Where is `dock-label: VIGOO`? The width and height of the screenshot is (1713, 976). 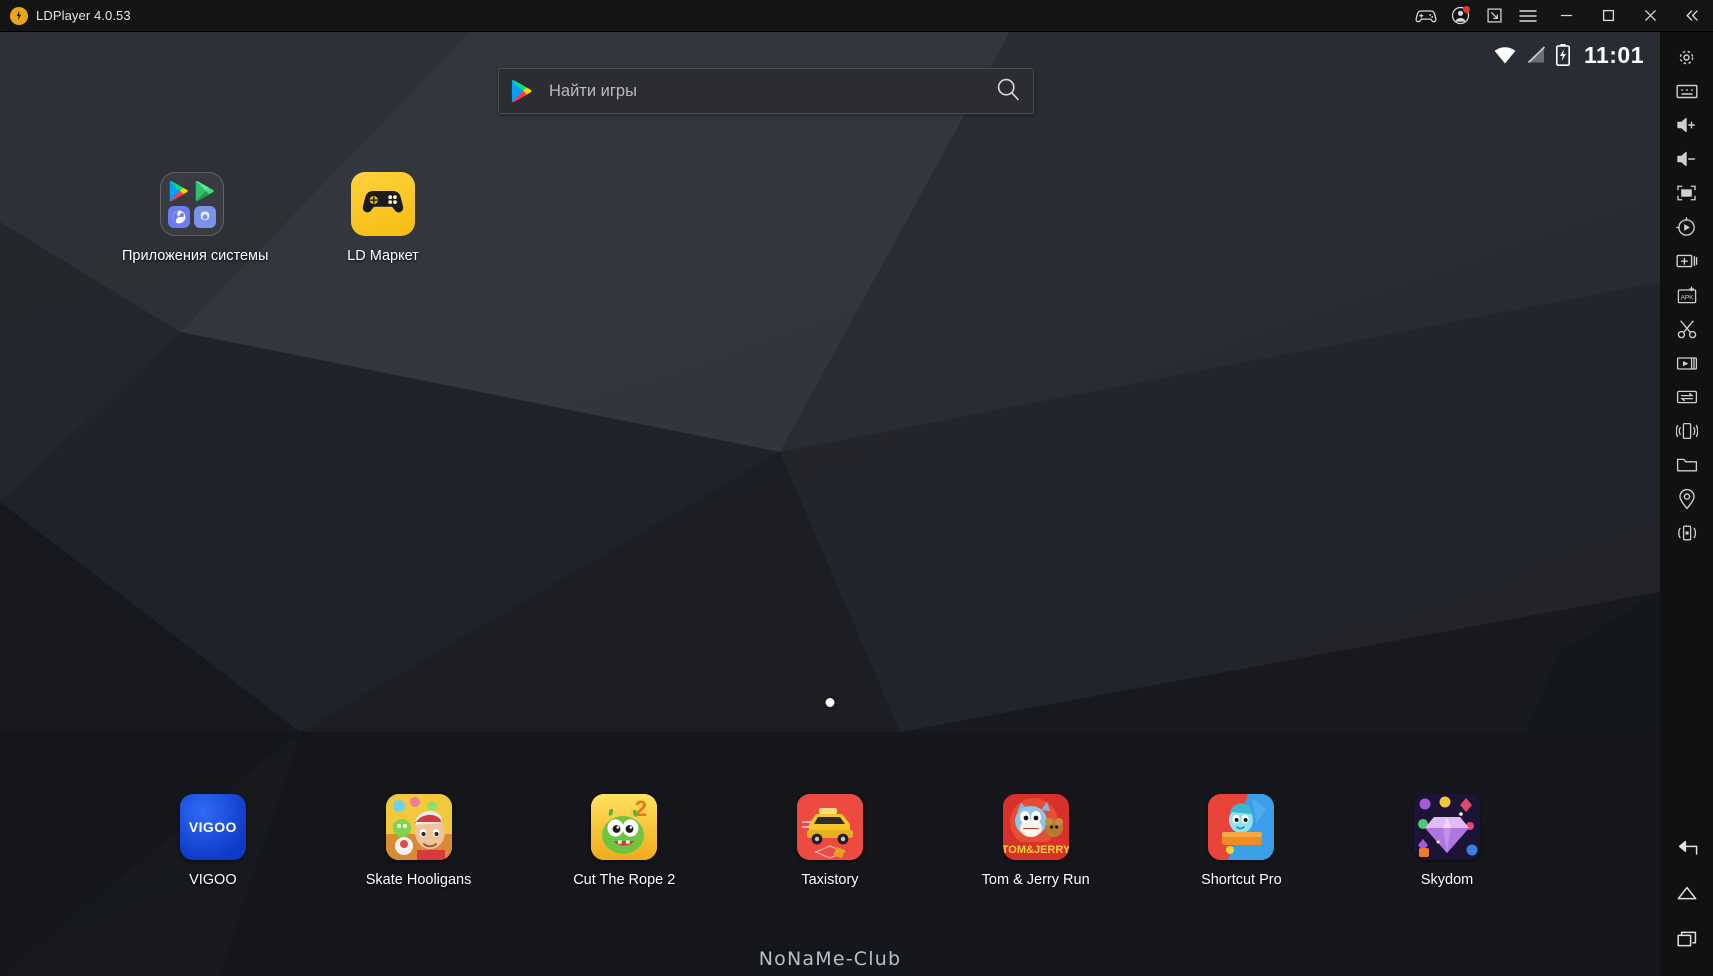
dock-label: VIGOO is located at coordinates (213, 880).